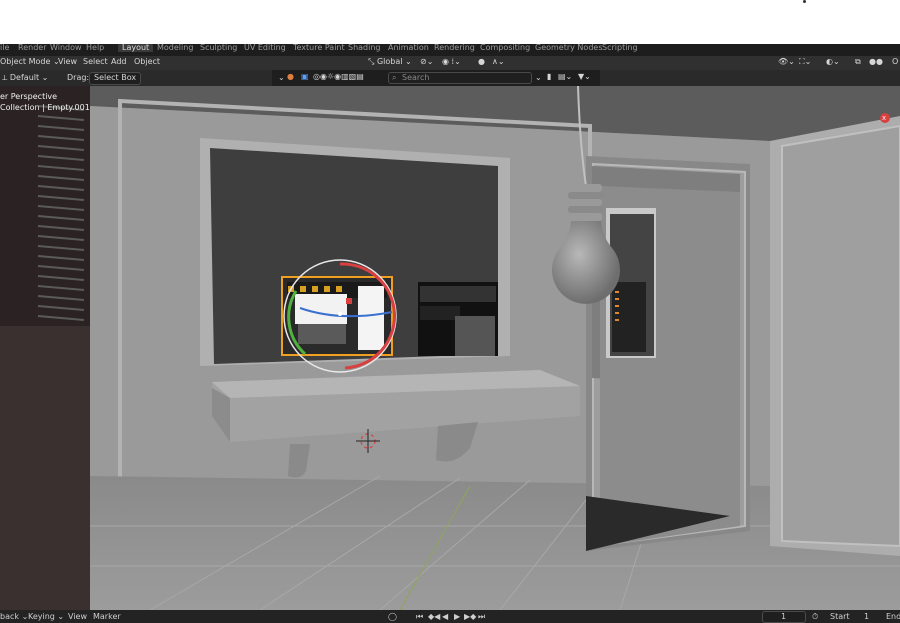 This screenshot has height=623, width=900. Describe the element at coordinates (565, 76) in the screenshot. I see `sort-icon: ▤⌄` at that location.